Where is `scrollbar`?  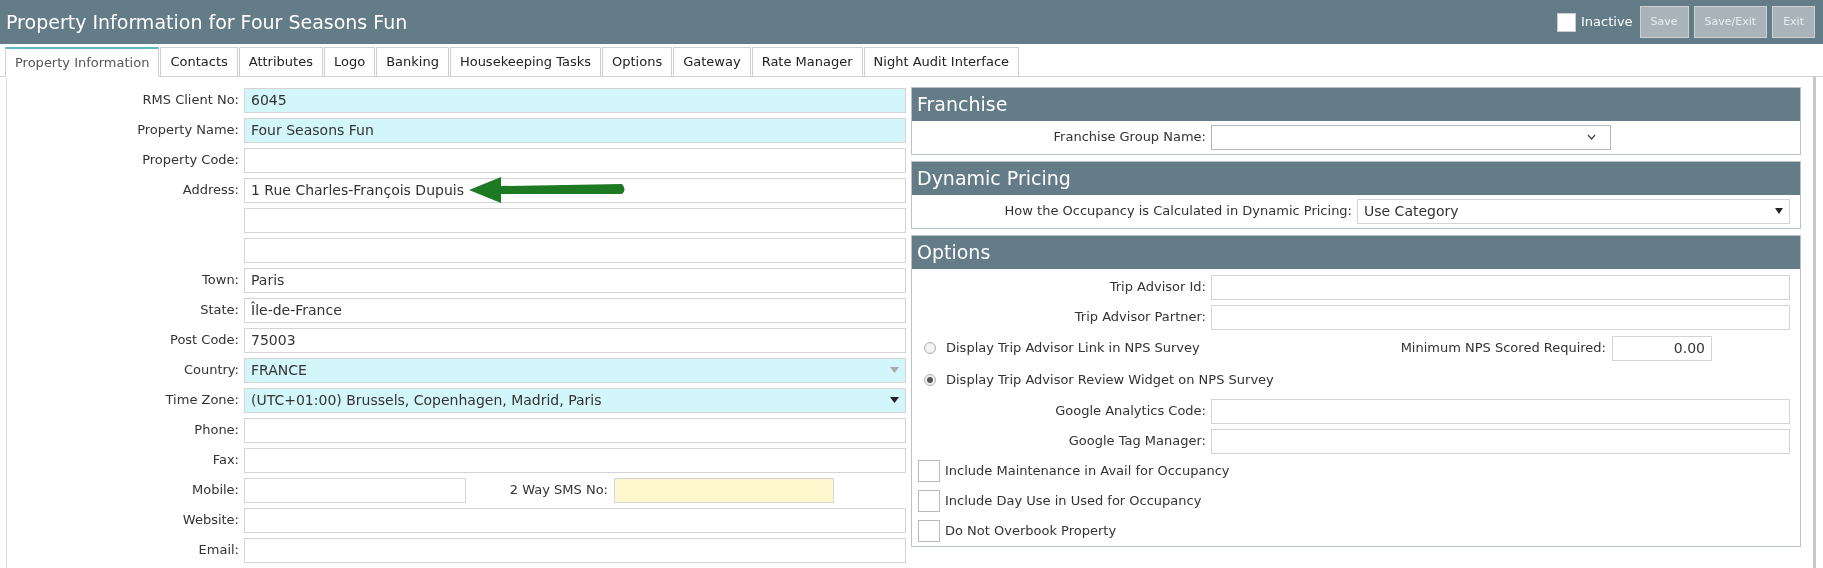
scrollbar is located at coordinates (1814, 322).